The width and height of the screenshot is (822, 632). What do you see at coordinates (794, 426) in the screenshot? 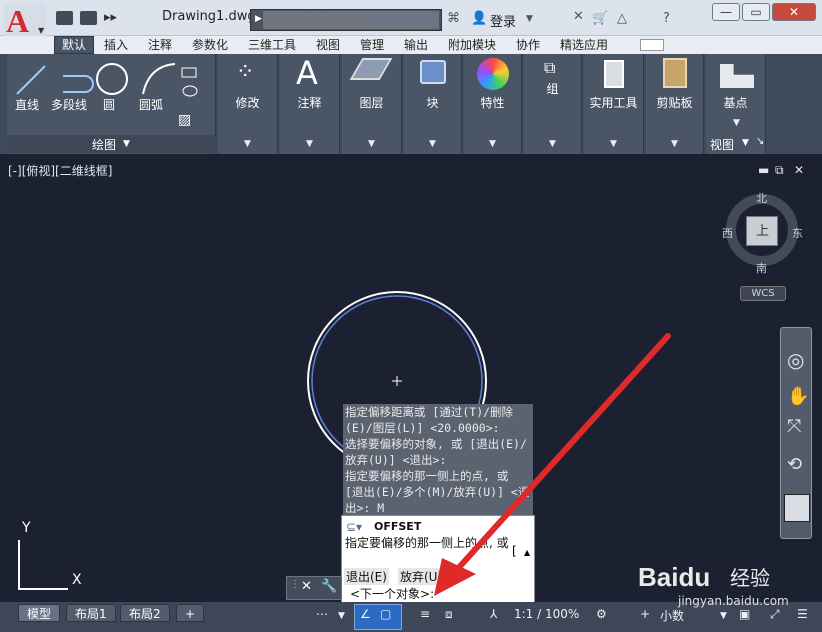
I see `zoom-icon: ⤧` at bounding box center [794, 426].